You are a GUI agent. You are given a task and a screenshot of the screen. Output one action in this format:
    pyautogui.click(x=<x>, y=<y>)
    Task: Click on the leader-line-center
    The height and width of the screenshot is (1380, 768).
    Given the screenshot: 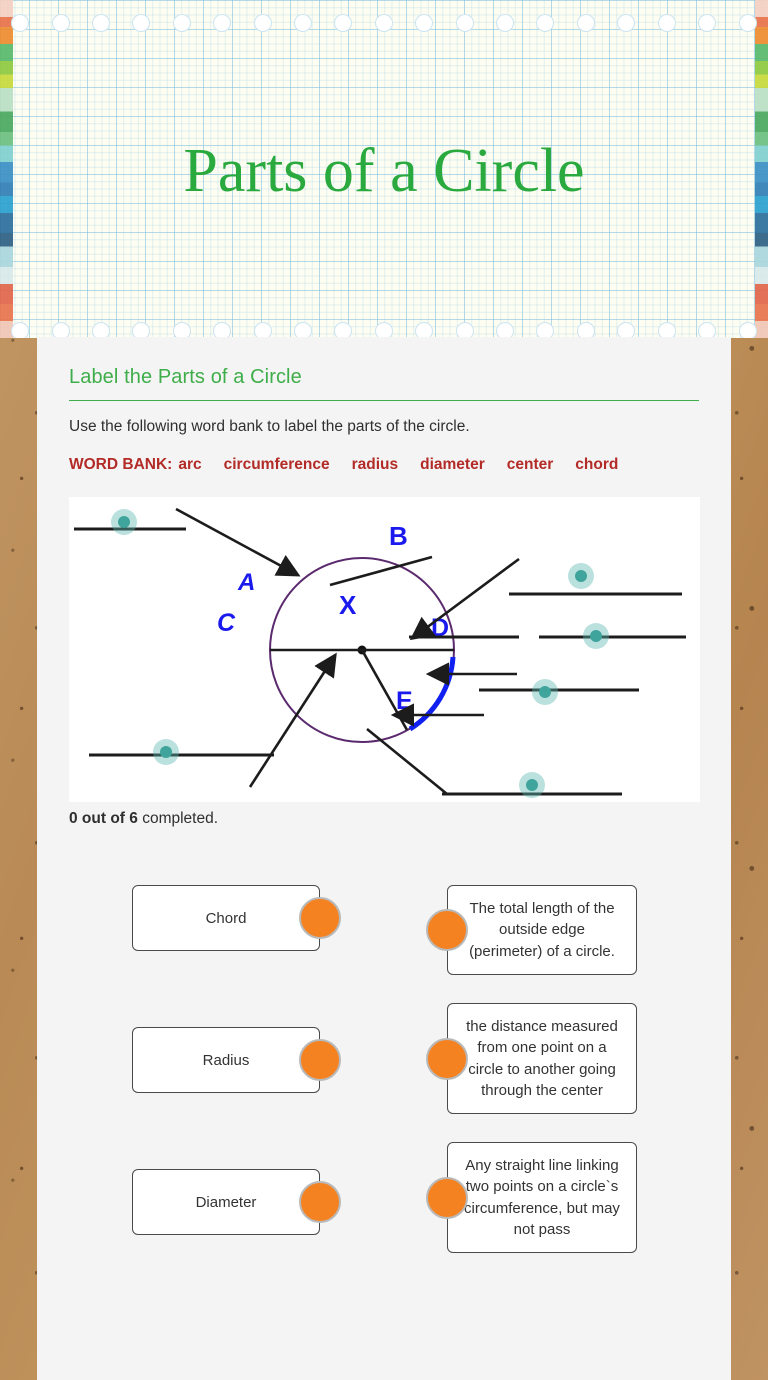 What is the action you would take?
    pyautogui.click(x=292, y=720)
    